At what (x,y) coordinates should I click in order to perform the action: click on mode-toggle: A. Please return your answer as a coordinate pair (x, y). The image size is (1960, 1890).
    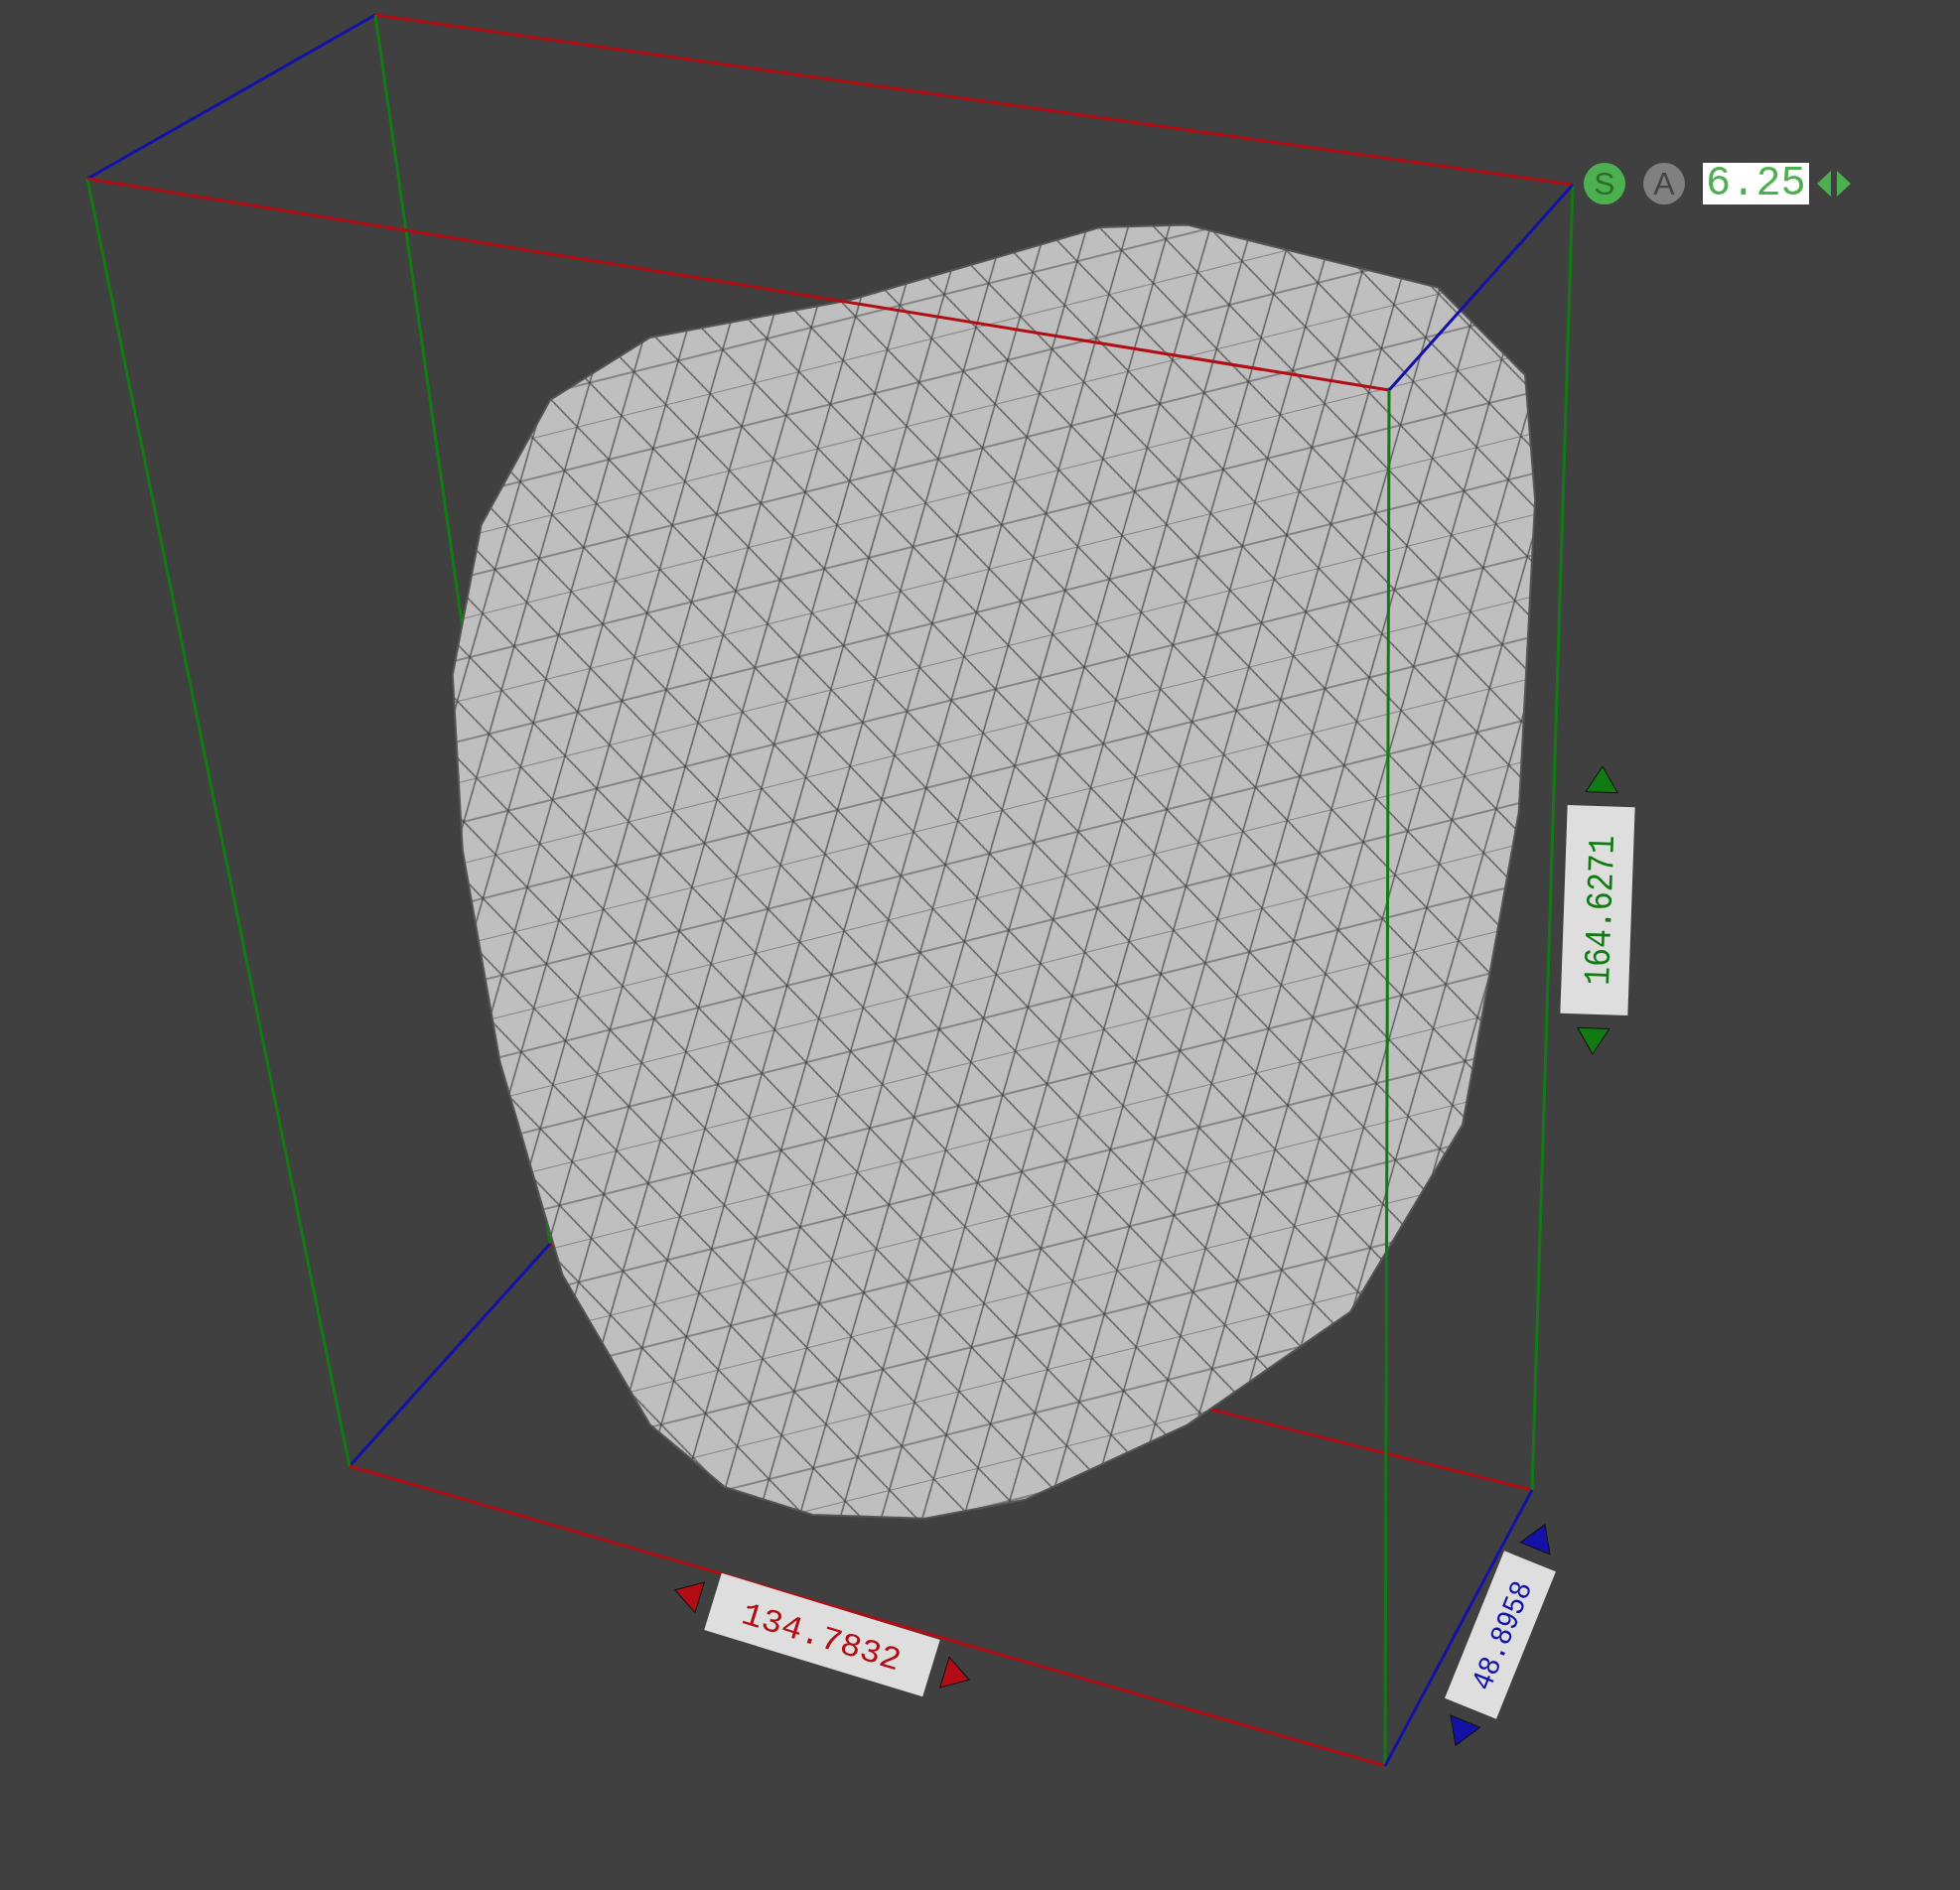
    Looking at the image, I should click on (1664, 183).